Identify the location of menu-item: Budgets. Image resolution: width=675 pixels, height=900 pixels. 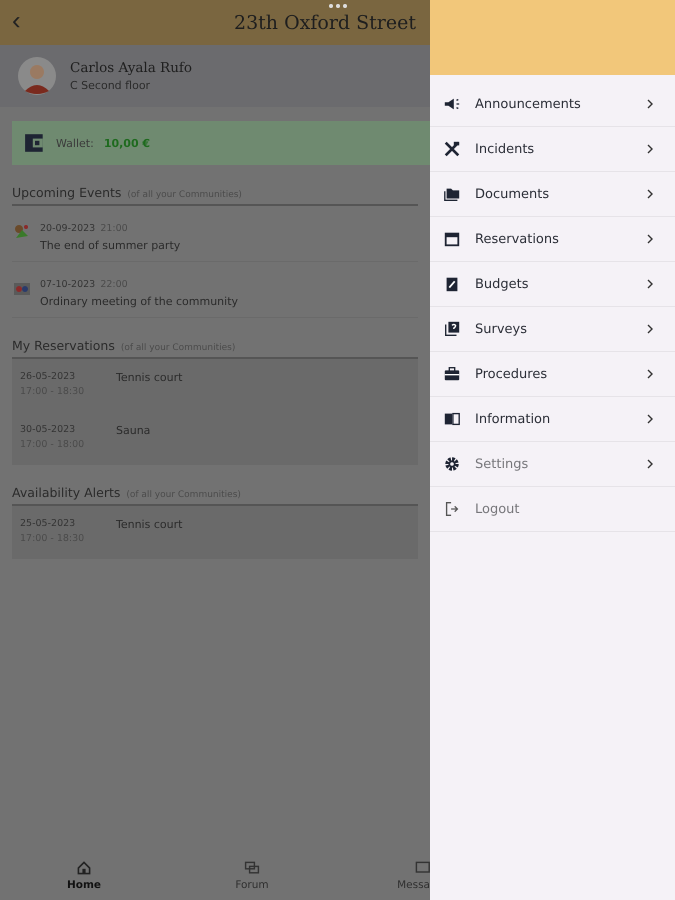
(552, 284).